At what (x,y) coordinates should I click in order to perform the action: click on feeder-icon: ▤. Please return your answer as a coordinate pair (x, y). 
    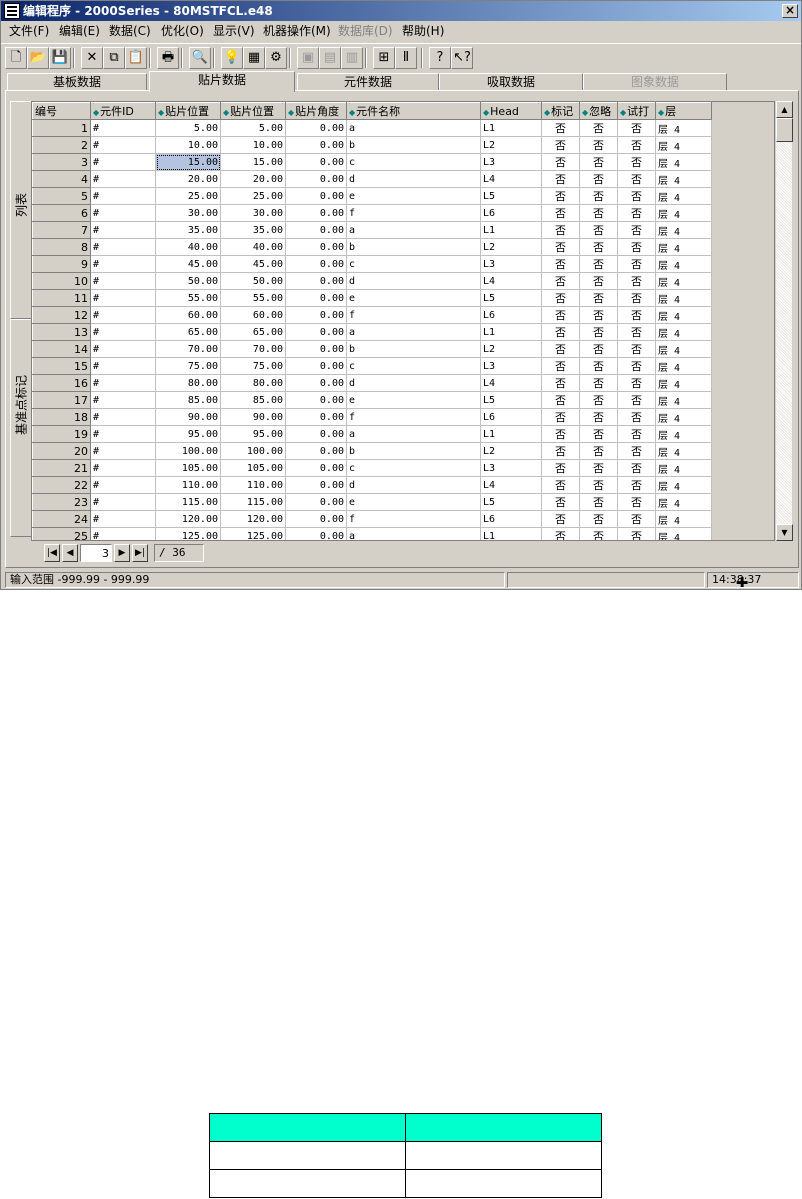
    Looking at the image, I should click on (330, 58).